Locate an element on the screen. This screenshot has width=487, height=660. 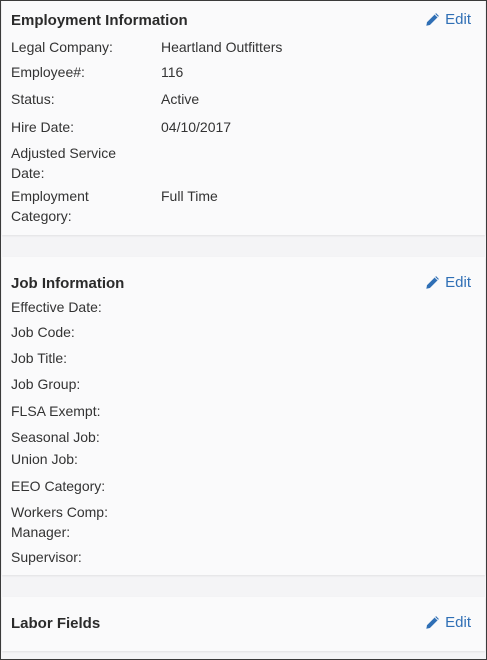
field-label: EEO Category: is located at coordinates (58, 486).